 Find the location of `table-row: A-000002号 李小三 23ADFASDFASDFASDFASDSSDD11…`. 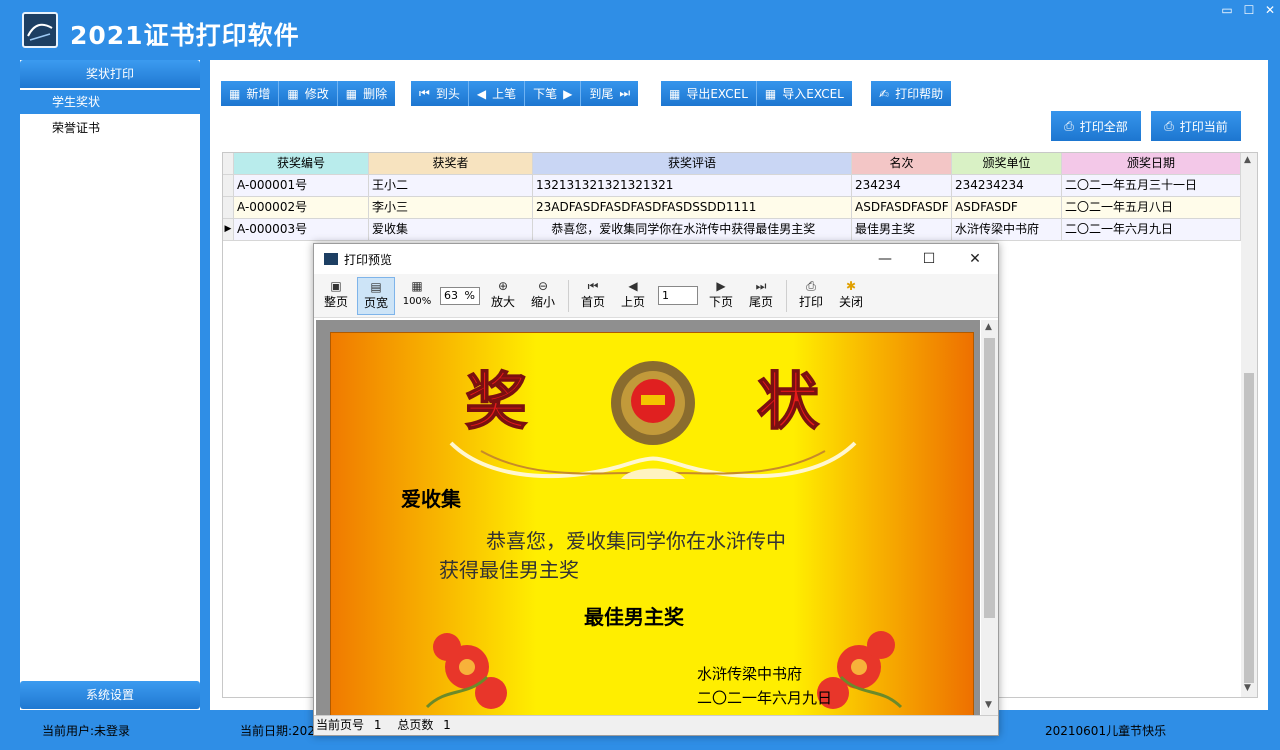

table-row: A-000002号 李小三 23ADFASDFASDFASDFASDSSDD11… is located at coordinates (732, 208).